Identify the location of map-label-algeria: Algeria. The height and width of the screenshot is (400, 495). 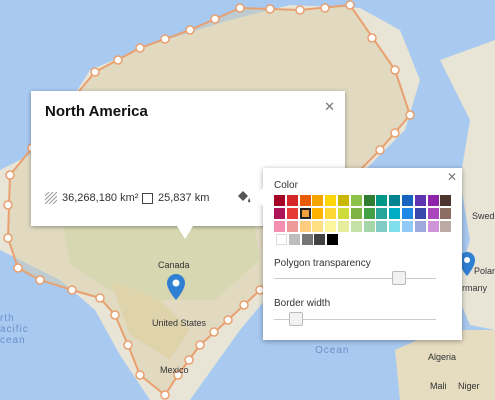
(442, 357).